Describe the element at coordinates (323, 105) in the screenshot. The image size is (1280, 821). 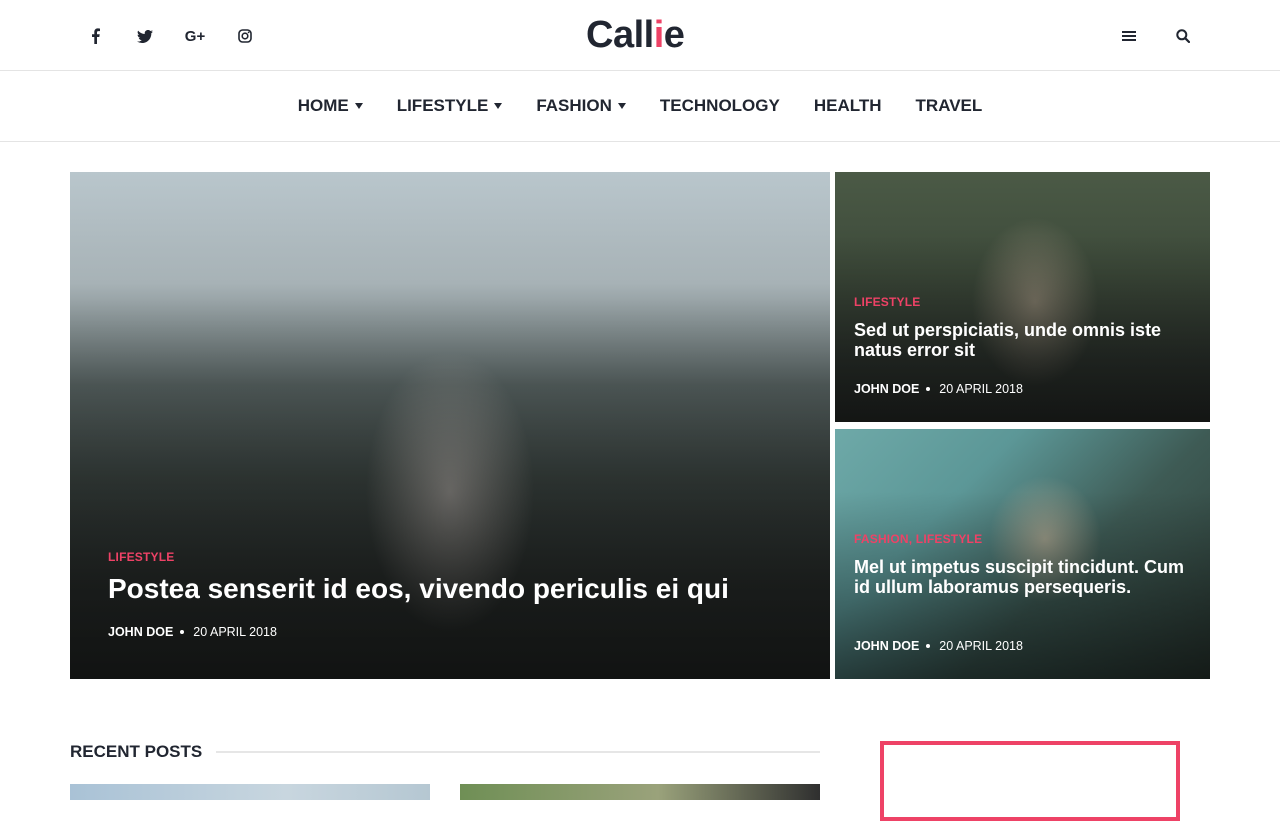
I see `nav-item-label: HOME` at that location.